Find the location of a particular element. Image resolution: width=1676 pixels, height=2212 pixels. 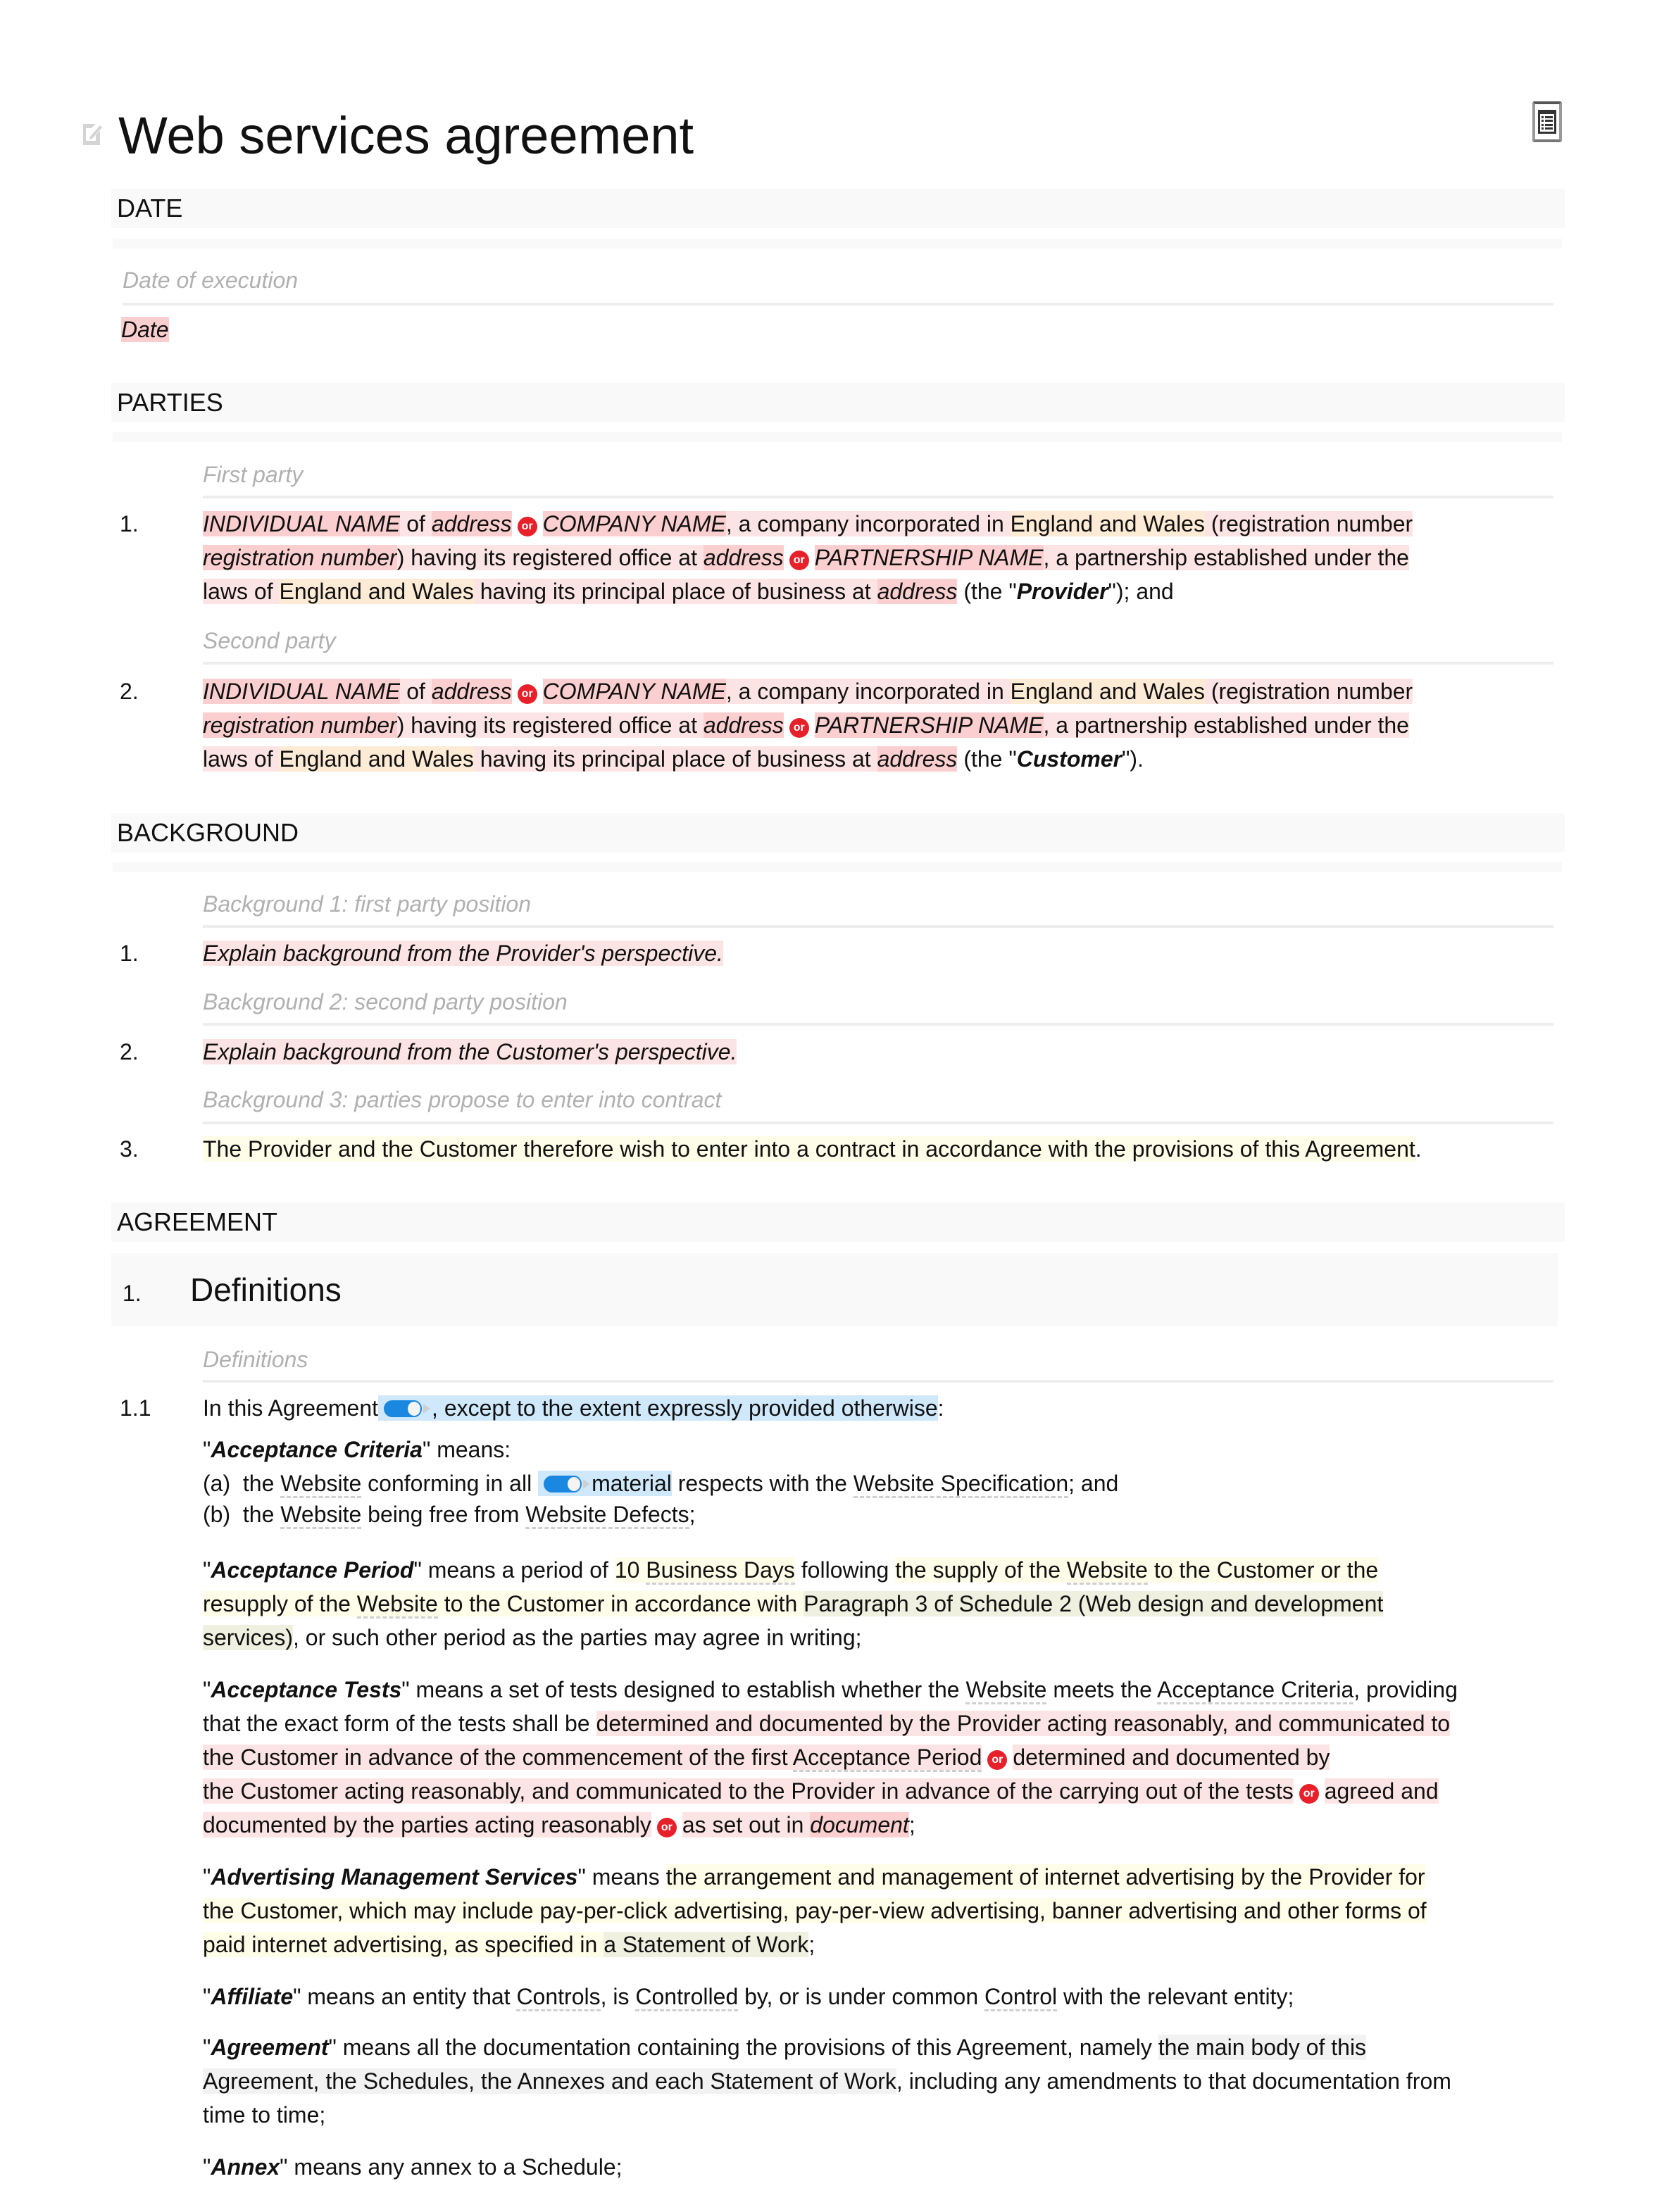

second-party-label: Second party is located at coordinates (270, 640).